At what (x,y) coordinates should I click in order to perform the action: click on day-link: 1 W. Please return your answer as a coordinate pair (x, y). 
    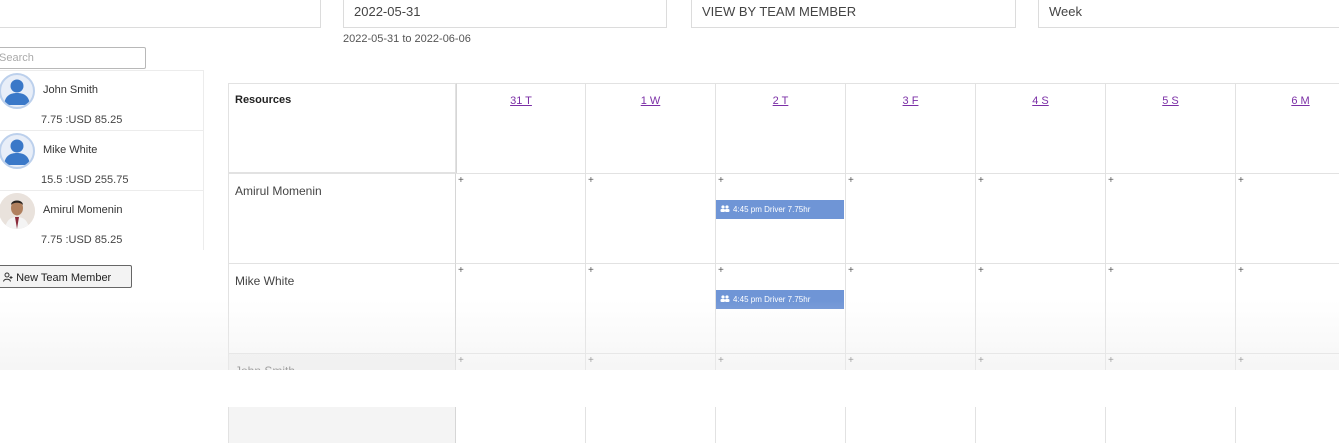
    Looking at the image, I should click on (651, 101).